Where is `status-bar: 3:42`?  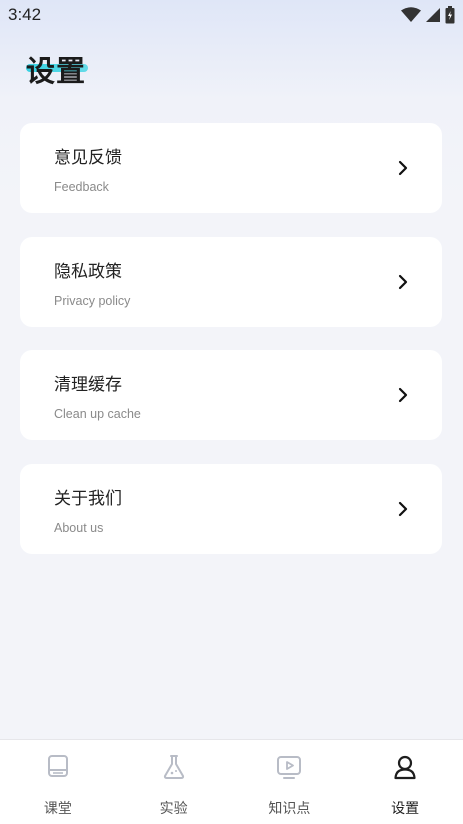 status-bar: 3:42 is located at coordinates (231, 15).